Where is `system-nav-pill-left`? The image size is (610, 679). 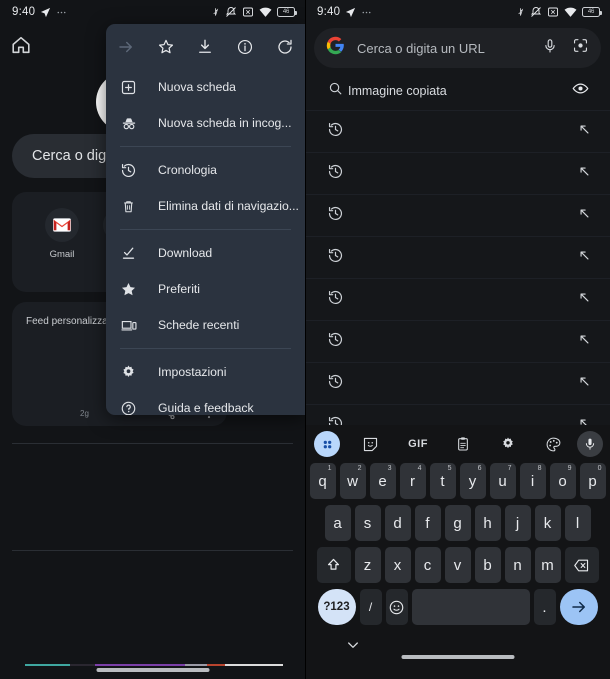 system-nav-pill-left is located at coordinates (152, 670).